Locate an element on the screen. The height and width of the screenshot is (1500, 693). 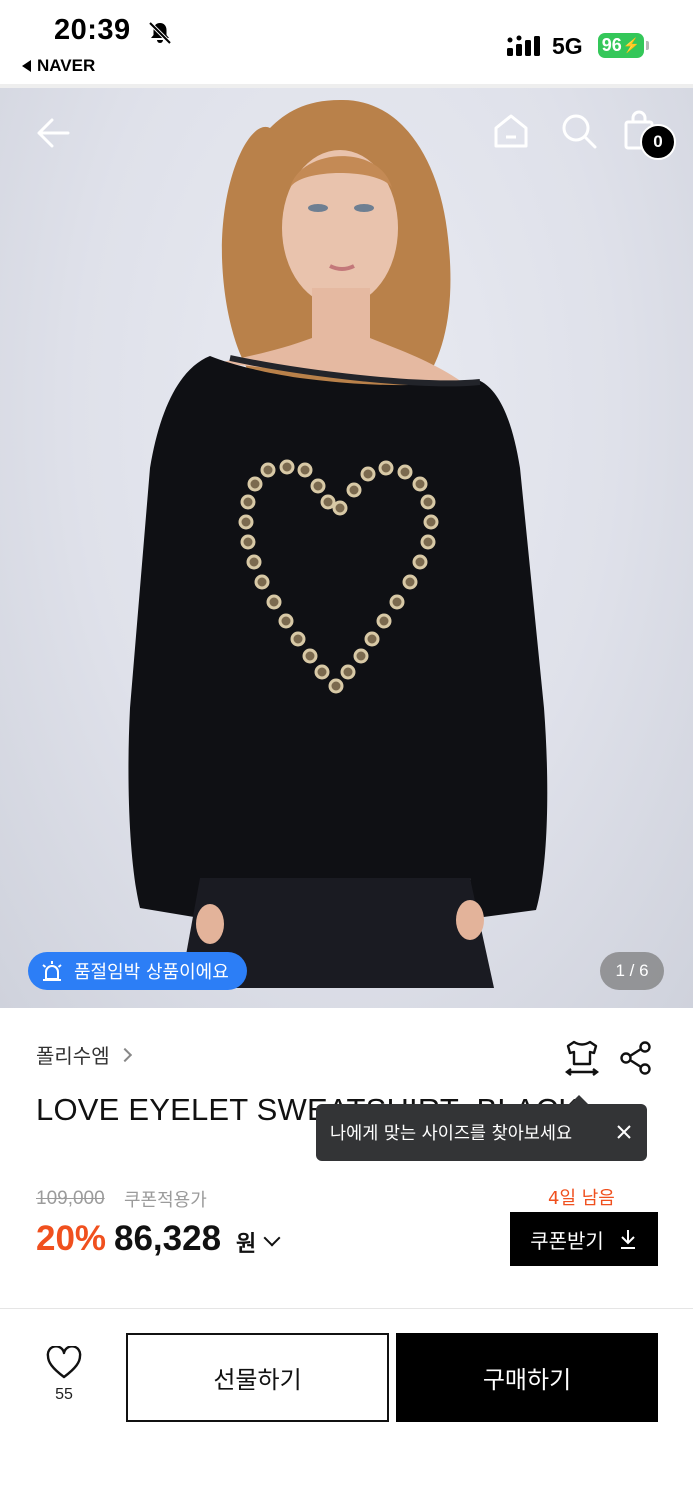
tooltip-text: 나에게 맞는 사이즈를 찾아보세요 is located at coordinates (451, 1134).